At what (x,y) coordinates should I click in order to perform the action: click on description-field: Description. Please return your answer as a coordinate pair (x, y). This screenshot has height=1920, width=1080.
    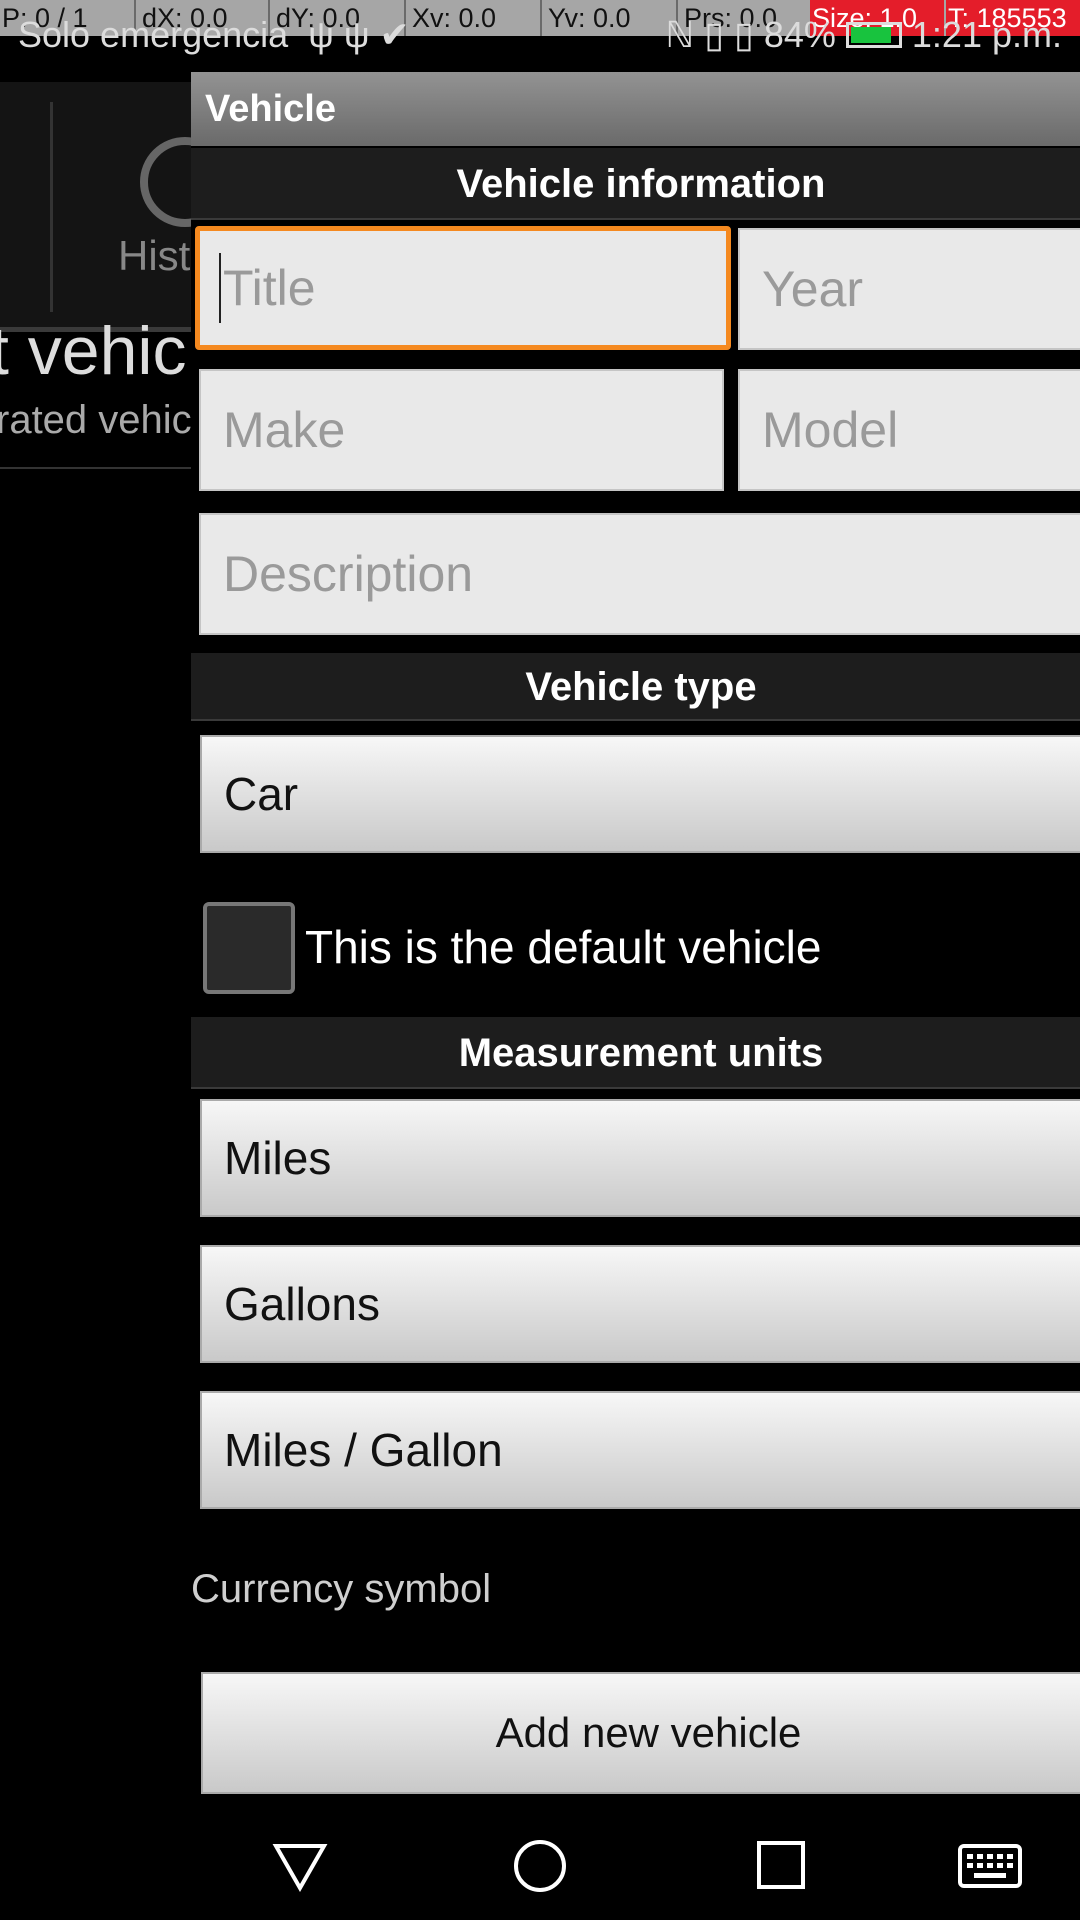
    Looking at the image, I should click on (639, 574).